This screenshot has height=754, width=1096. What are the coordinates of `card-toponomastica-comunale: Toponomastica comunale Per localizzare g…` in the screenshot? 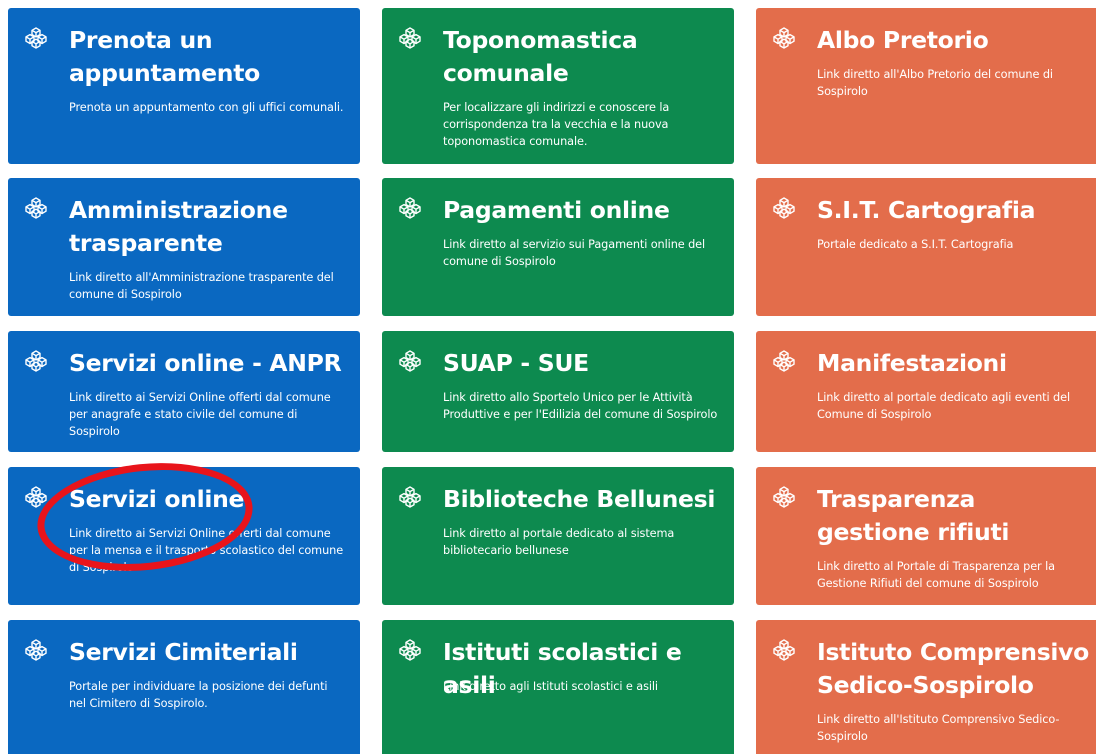 It's located at (558, 86).